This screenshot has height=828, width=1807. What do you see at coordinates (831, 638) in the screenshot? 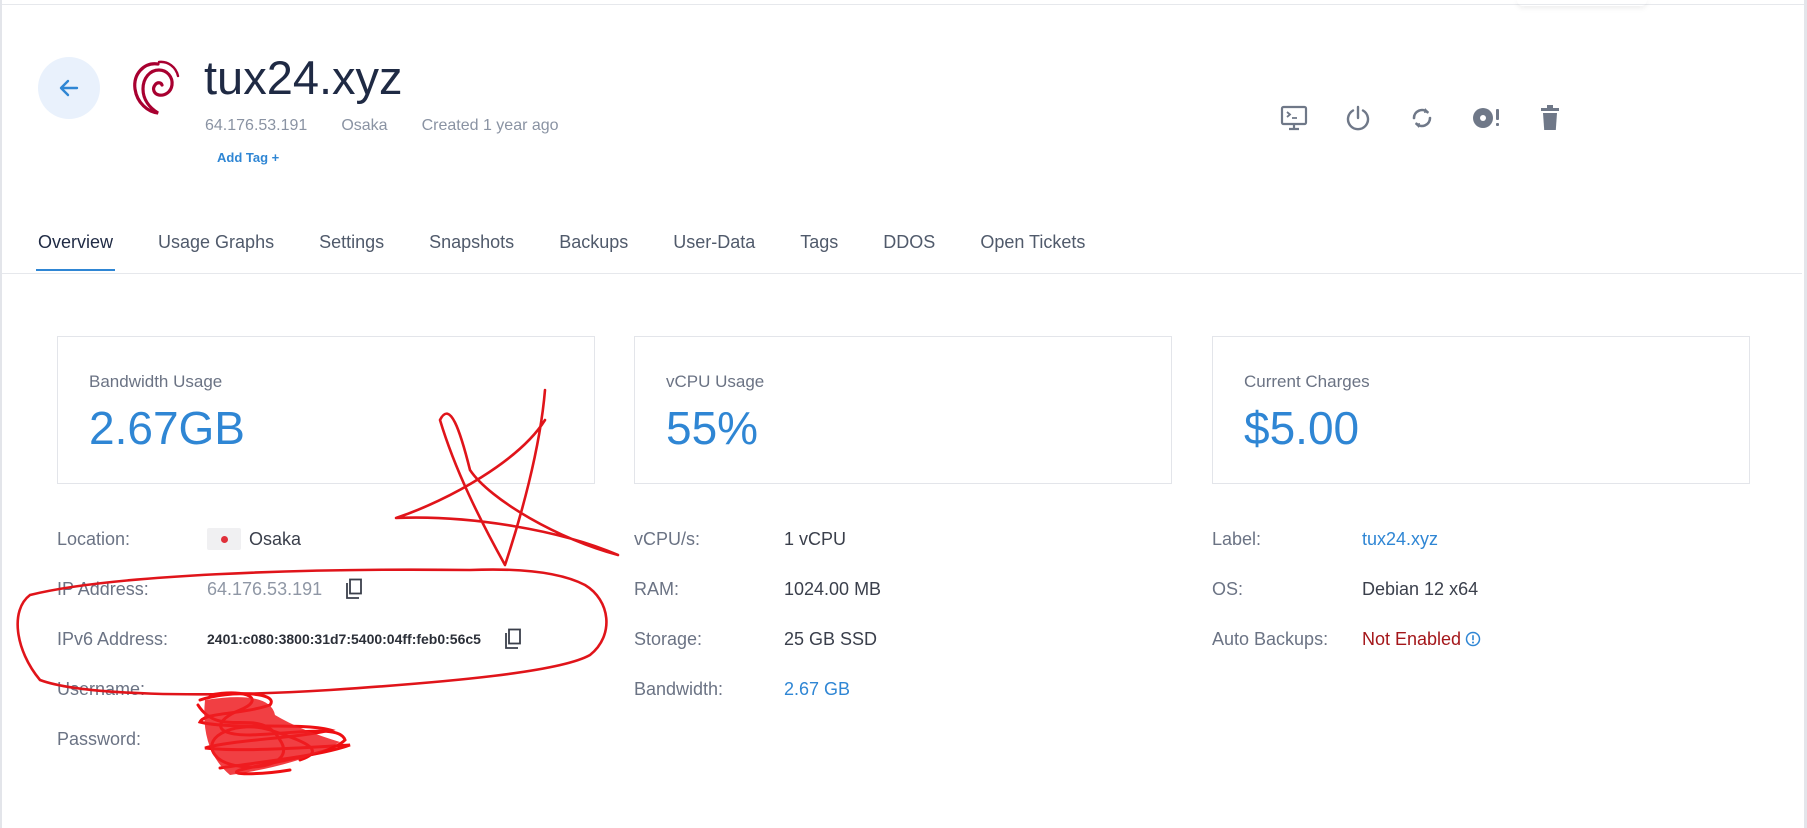
I see `storage-value: 25 GB SSD` at bounding box center [831, 638].